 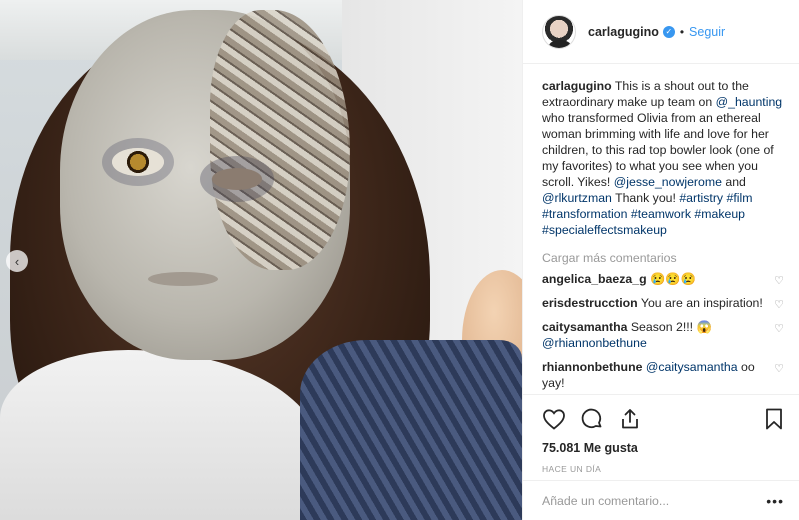 I want to click on comment-text: Season 2!!! 😱, so click(x=671, y=327).